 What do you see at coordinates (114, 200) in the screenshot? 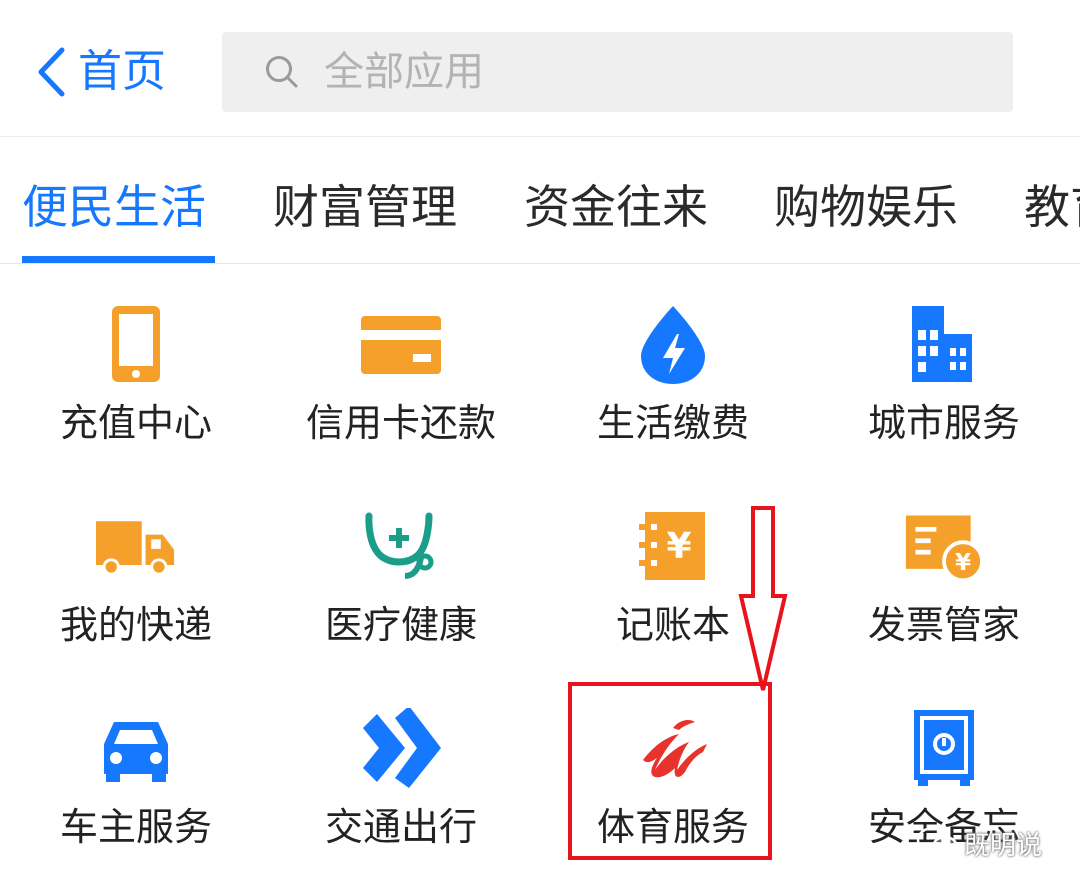
I see `tab-convenience-life: 便民生活` at bounding box center [114, 200].